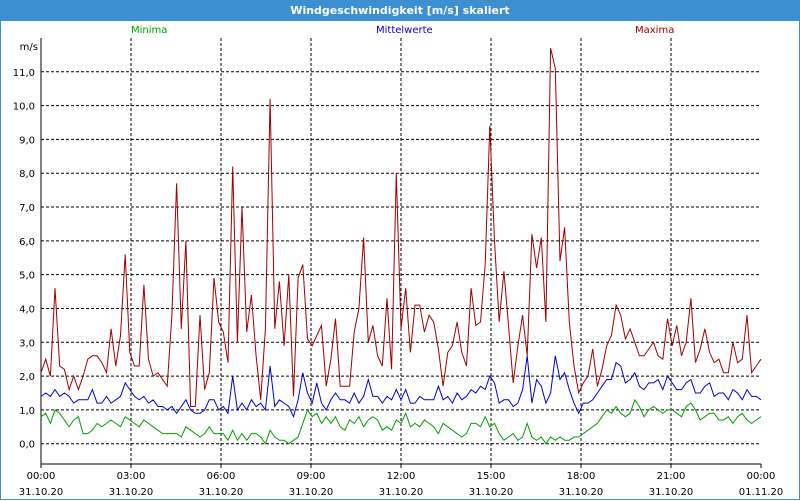 Image resolution: width=800 pixels, height=501 pixels. Describe the element at coordinates (581, 476) in the screenshot. I see `x-tick-time-label: 18:00` at that location.